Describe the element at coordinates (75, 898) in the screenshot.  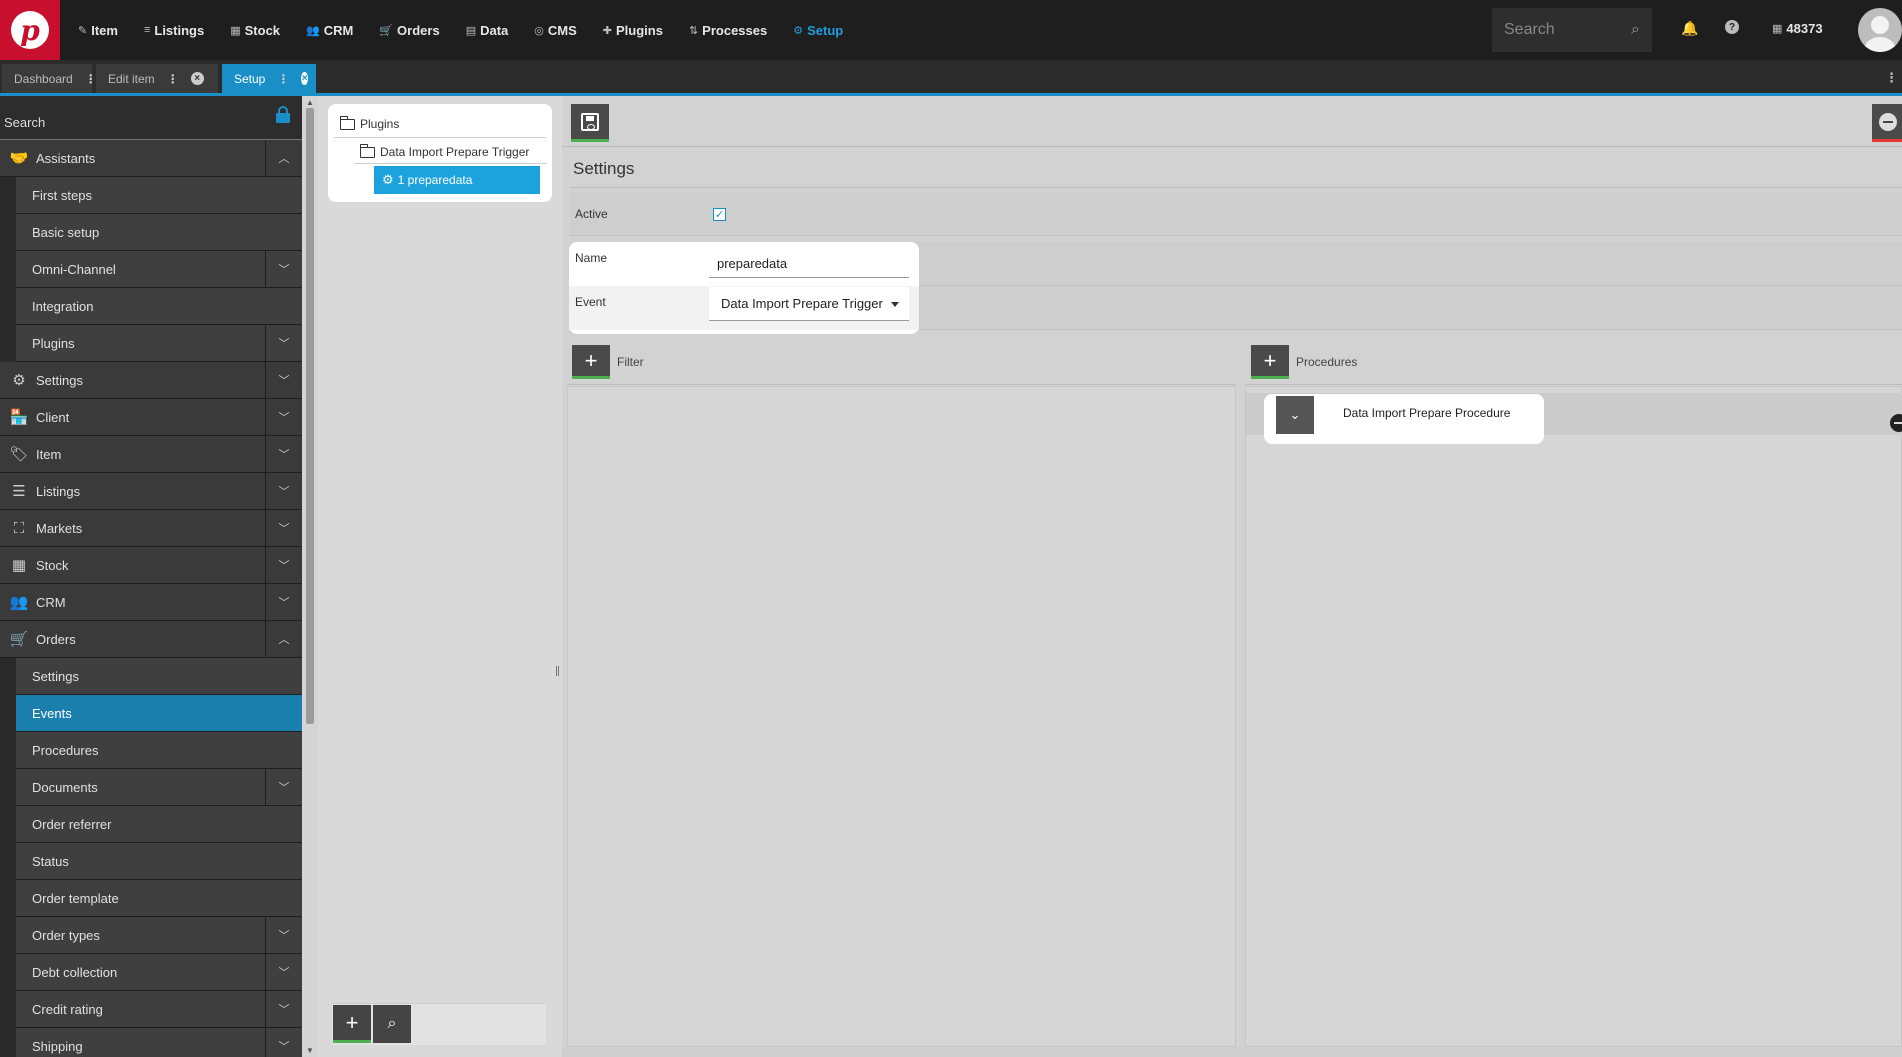
I see `sidebar-item-label: Order template` at that location.